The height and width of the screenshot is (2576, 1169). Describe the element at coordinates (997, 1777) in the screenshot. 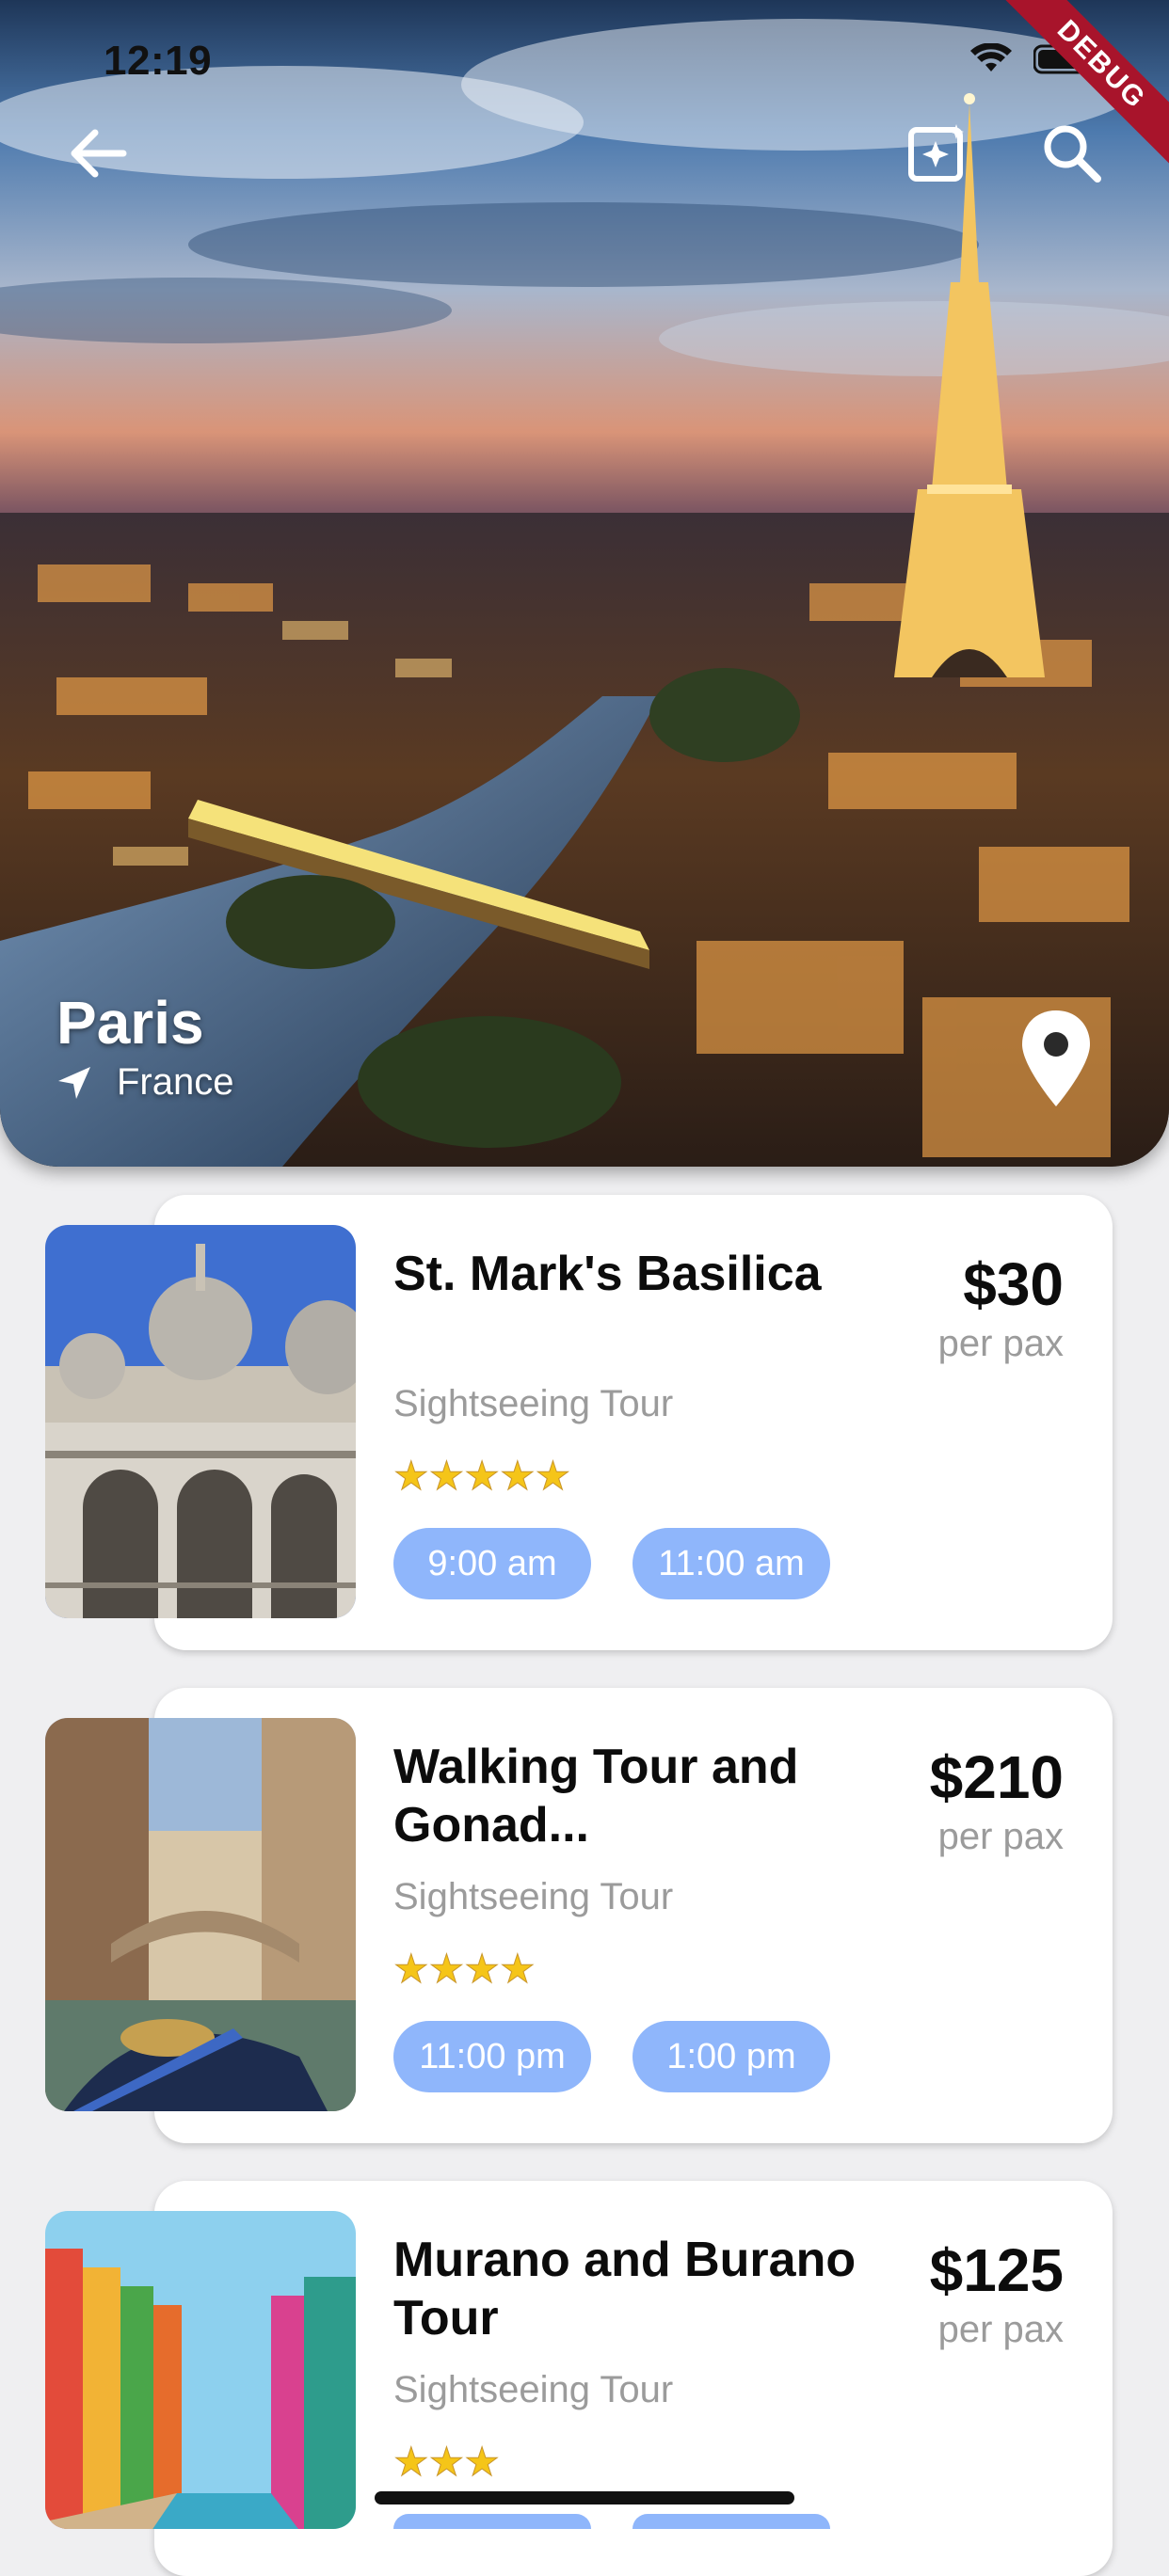

I see `activity-price: $210` at that location.